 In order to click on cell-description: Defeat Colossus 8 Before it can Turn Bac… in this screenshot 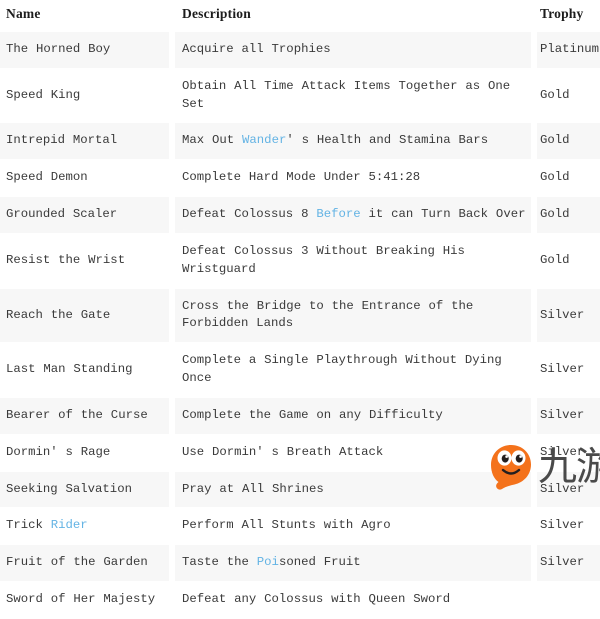, I will do `click(353, 215)`.